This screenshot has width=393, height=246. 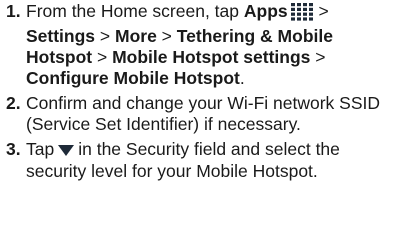 I want to click on apps-label: Apps, so click(x=265, y=11).